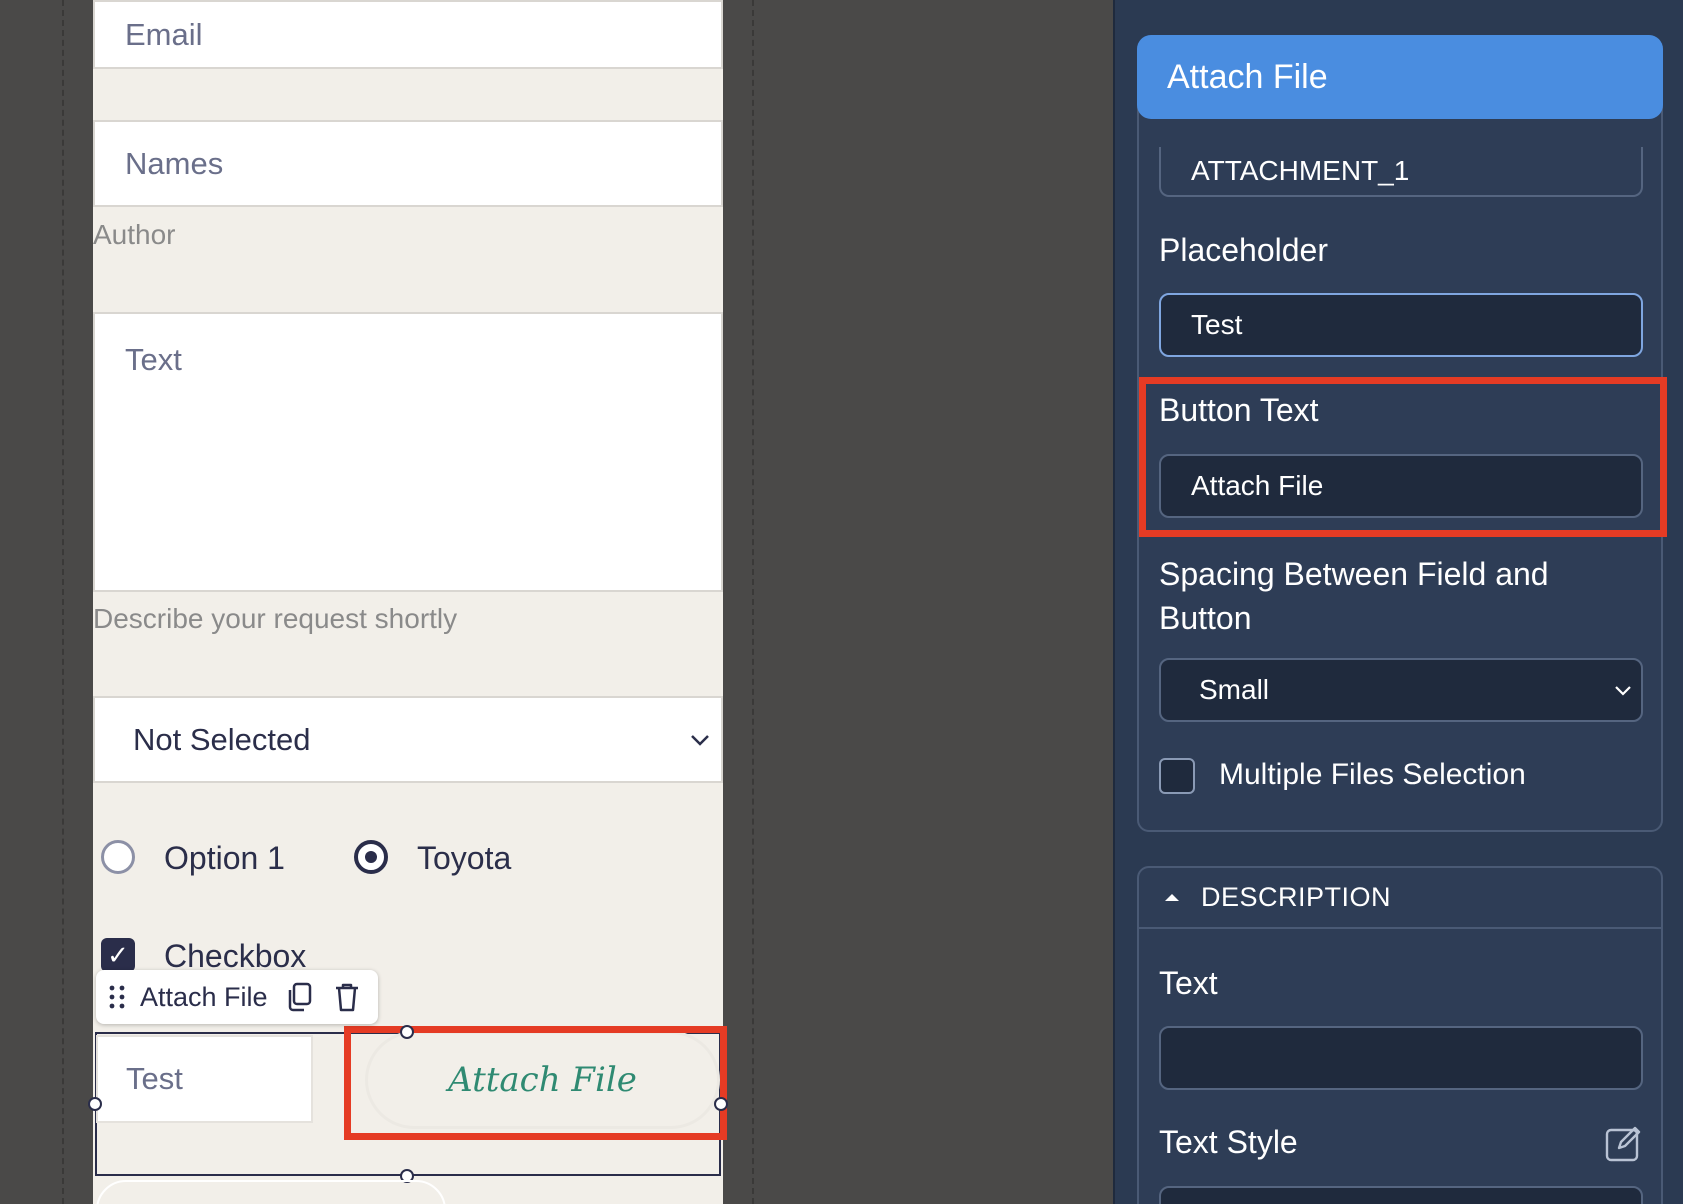 The image size is (1683, 1204). Describe the element at coordinates (1177, 776) in the screenshot. I see `multiple-files-checkbox` at that location.